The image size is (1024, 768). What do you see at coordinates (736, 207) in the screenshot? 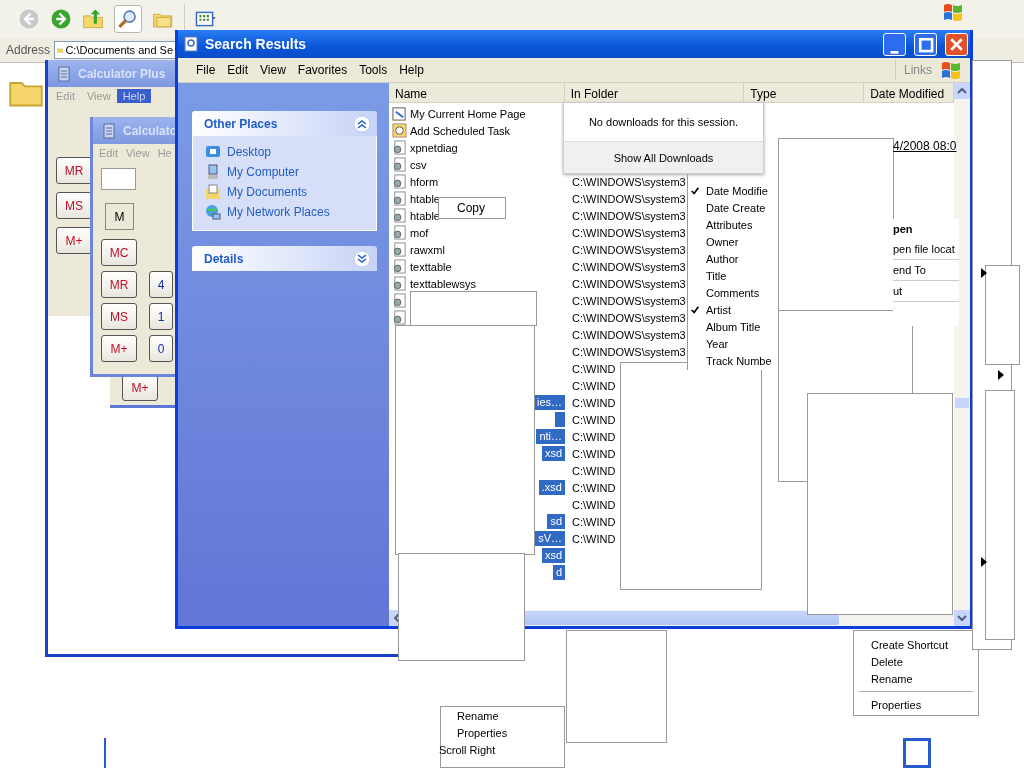
I see `menu-item: Date Create` at bounding box center [736, 207].